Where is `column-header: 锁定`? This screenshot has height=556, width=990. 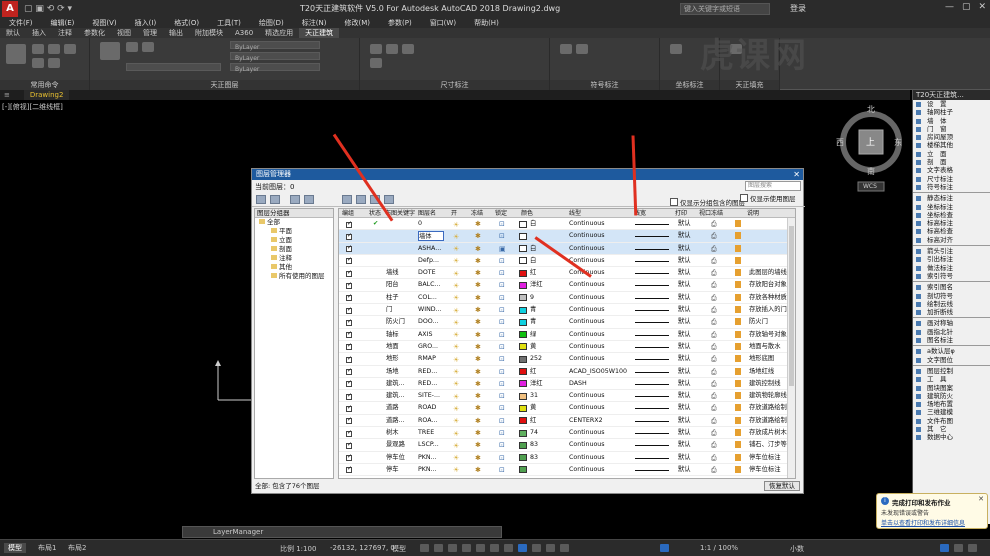
column-header: 锁定 is located at coordinates (501, 213).